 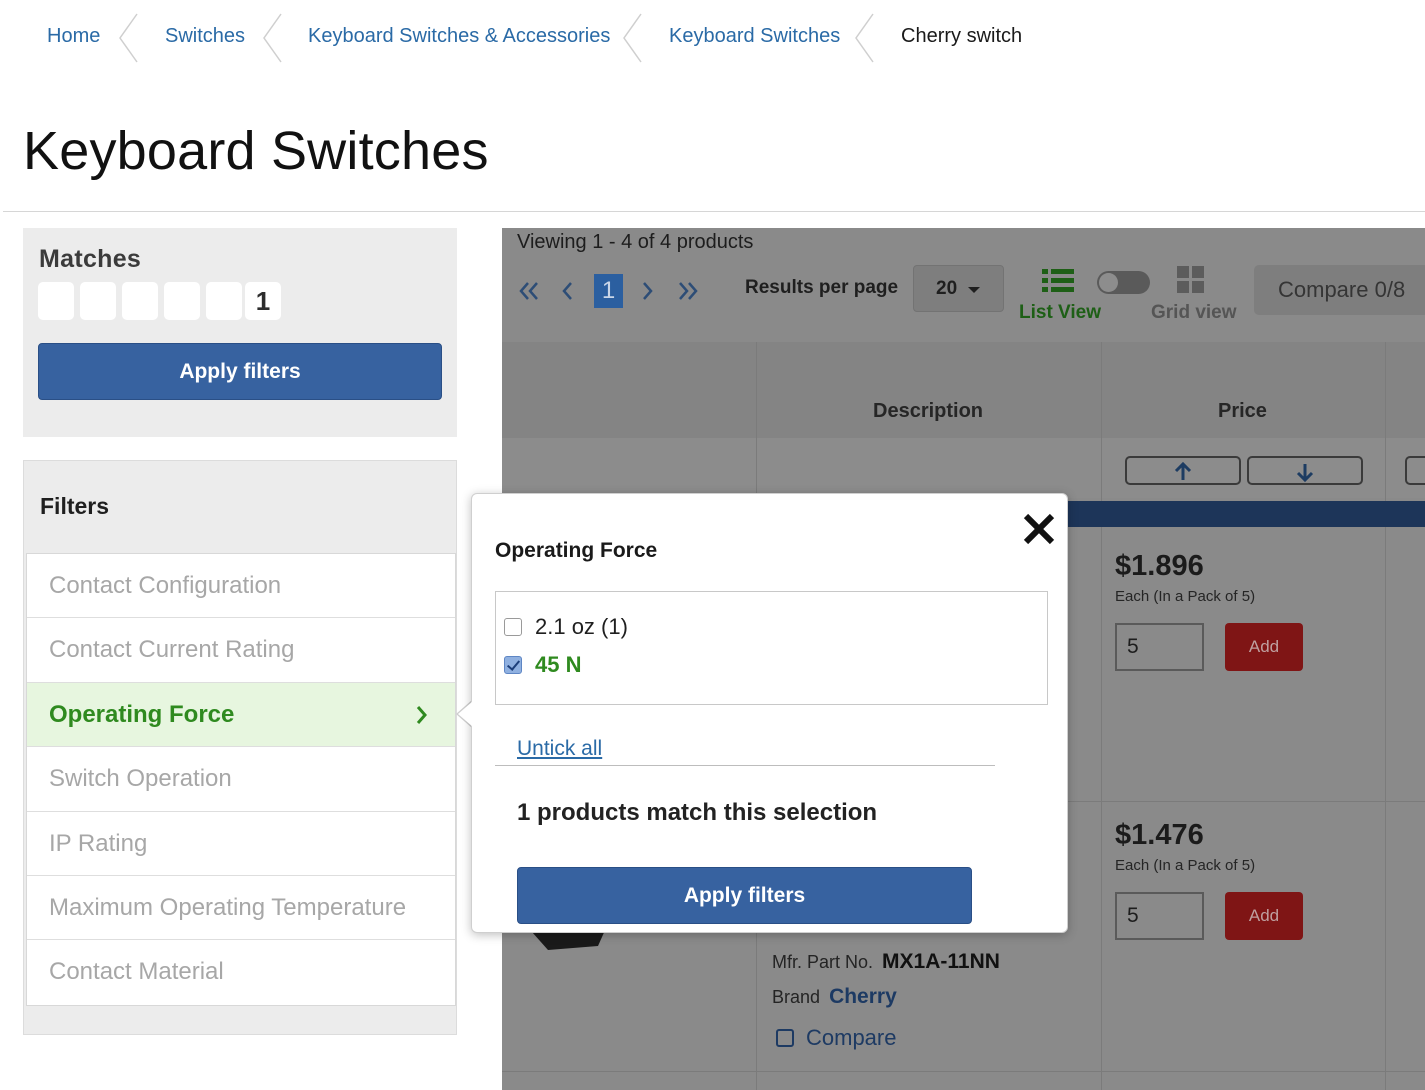 What do you see at coordinates (241, 586) in the screenshot?
I see `filter-contact-configuration: Contact Configuration` at bounding box center [241, 586].